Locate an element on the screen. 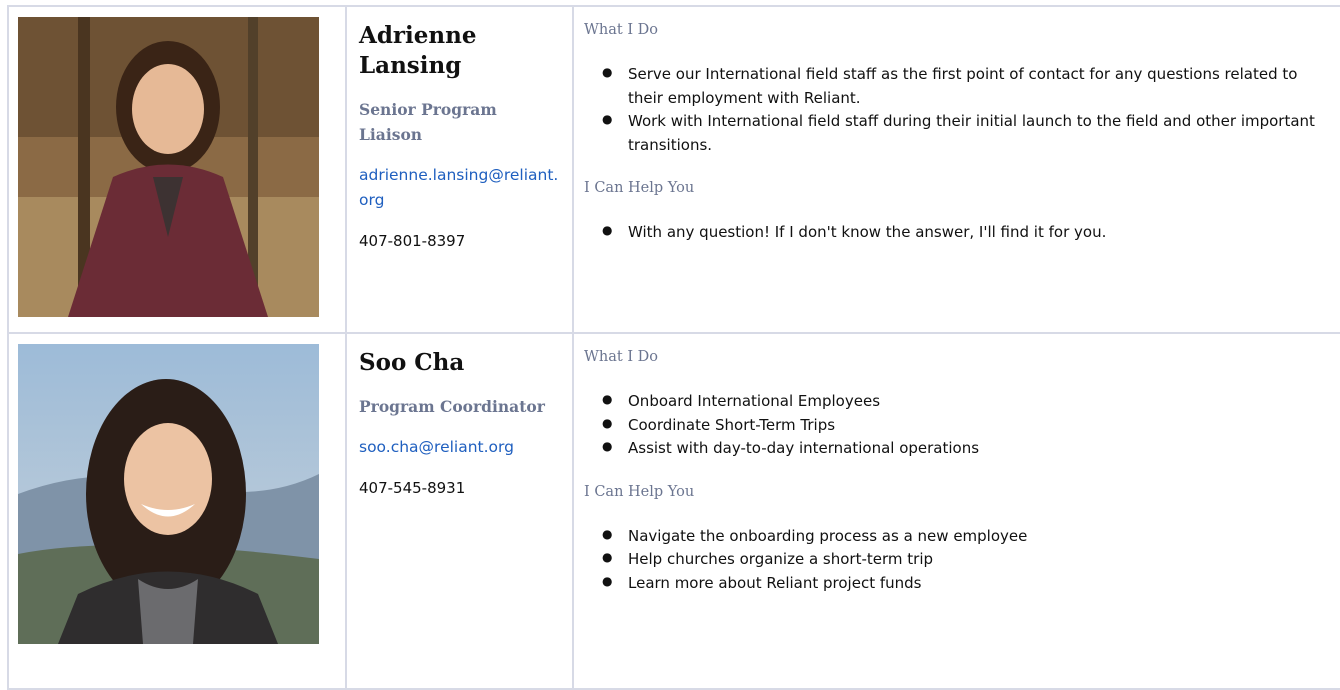 This screenshot has height=690, width=1340. staff-email-link: adrienne.lansing@reliant.org is located at coordinates (460, 188).